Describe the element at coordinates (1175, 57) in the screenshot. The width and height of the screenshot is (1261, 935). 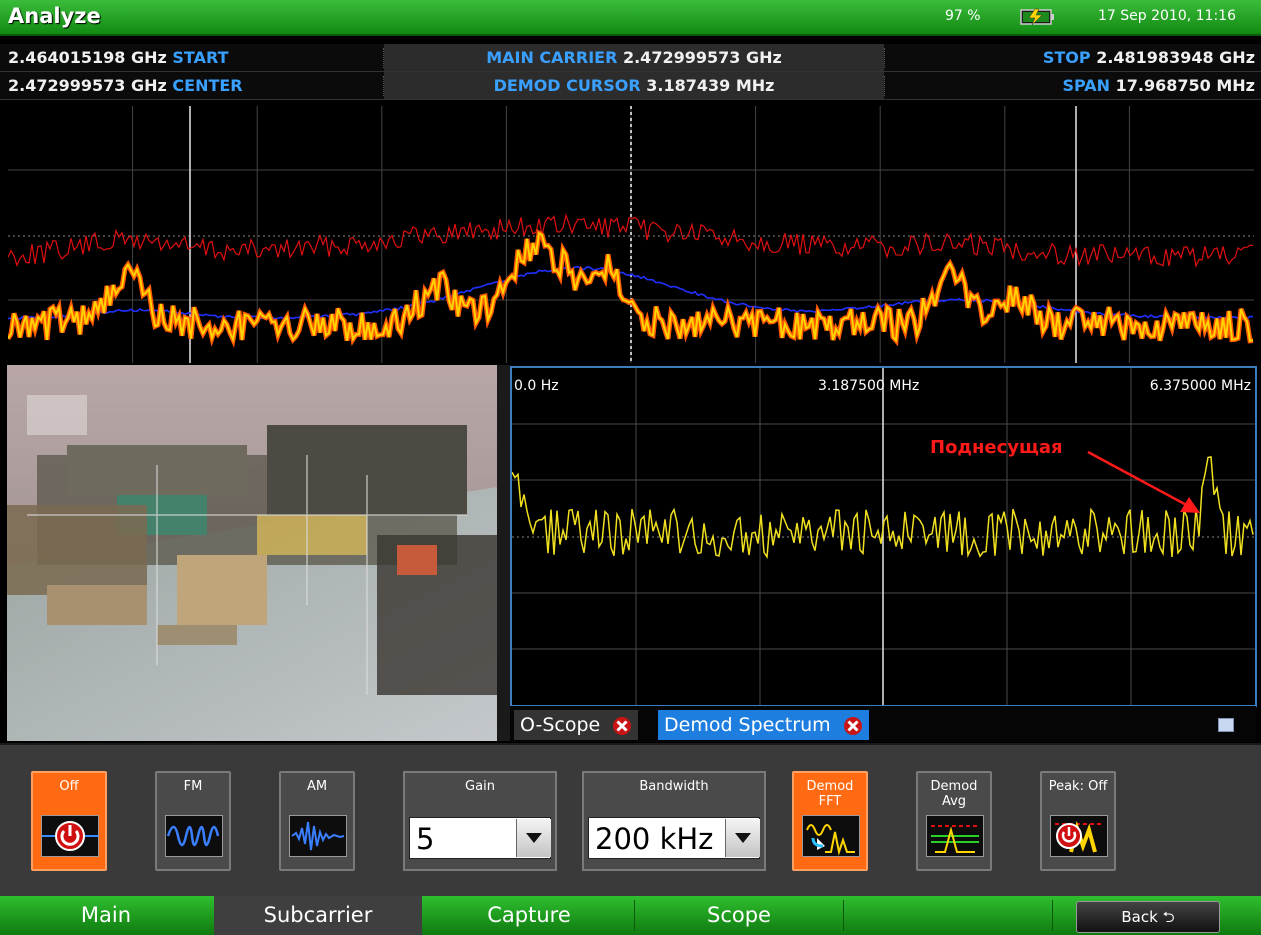
I see `stop-value: 2.481983948 GHz` at that location.